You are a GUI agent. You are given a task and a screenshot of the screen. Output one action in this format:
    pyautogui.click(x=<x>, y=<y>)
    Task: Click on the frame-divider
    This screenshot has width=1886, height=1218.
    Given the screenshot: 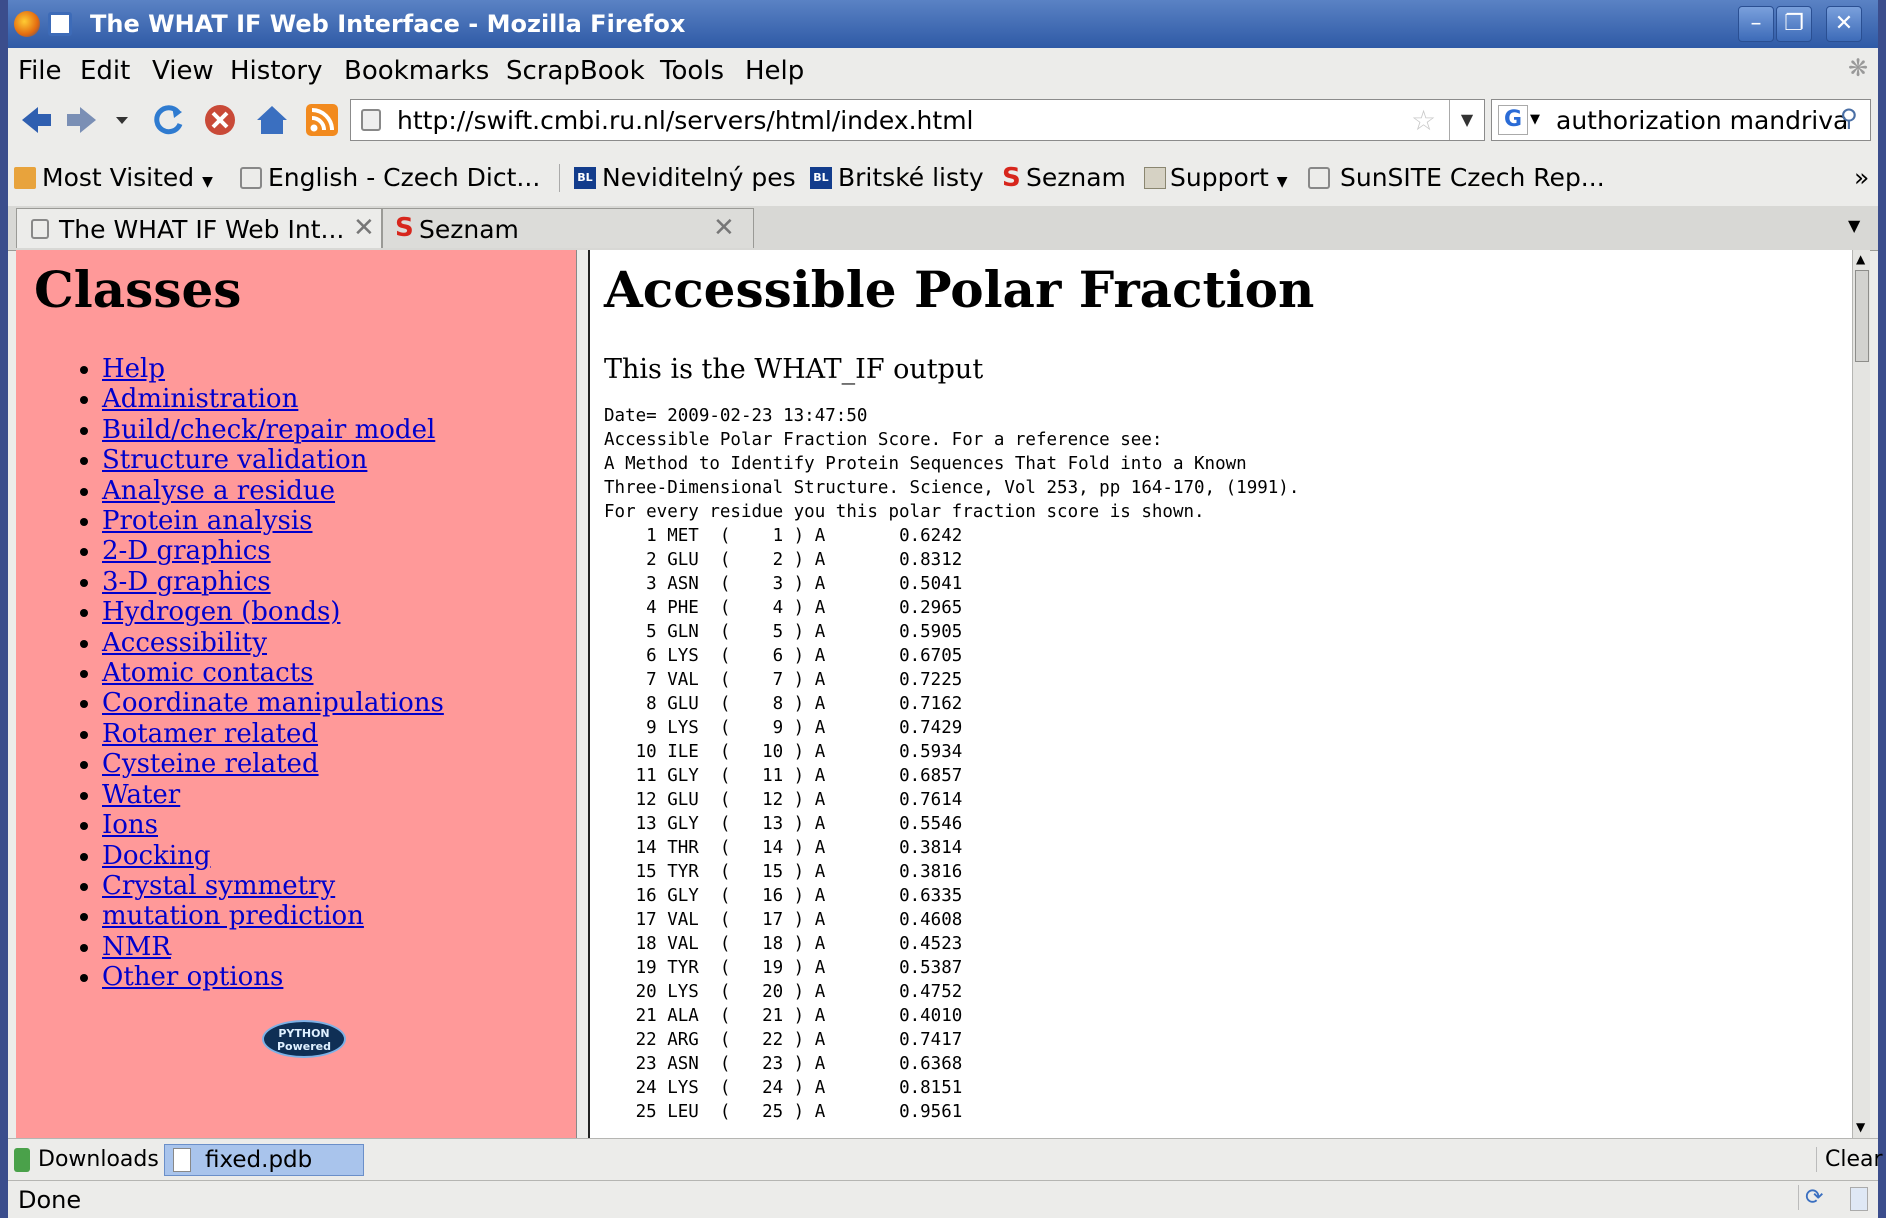 What is the action you would take?
    pyautogui.click(x=583, y=694)
    